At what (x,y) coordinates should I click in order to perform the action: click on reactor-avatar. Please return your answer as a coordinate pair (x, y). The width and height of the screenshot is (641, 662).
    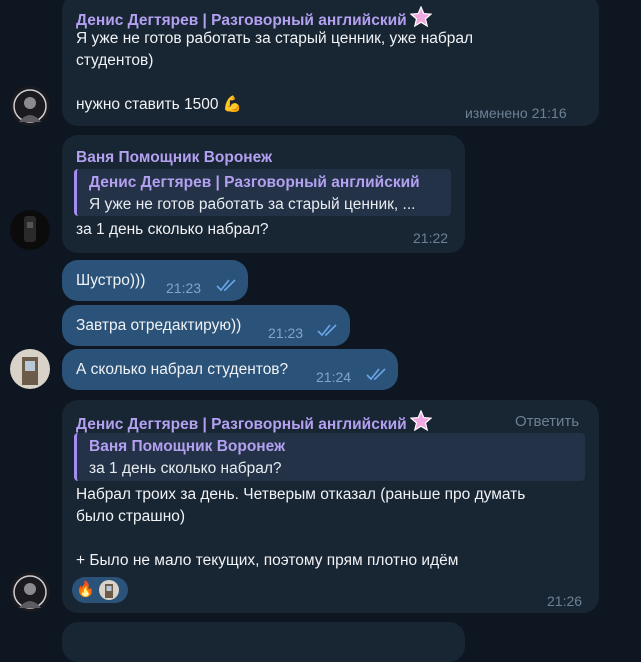
    Looking at the image, I should click on (108, 590).